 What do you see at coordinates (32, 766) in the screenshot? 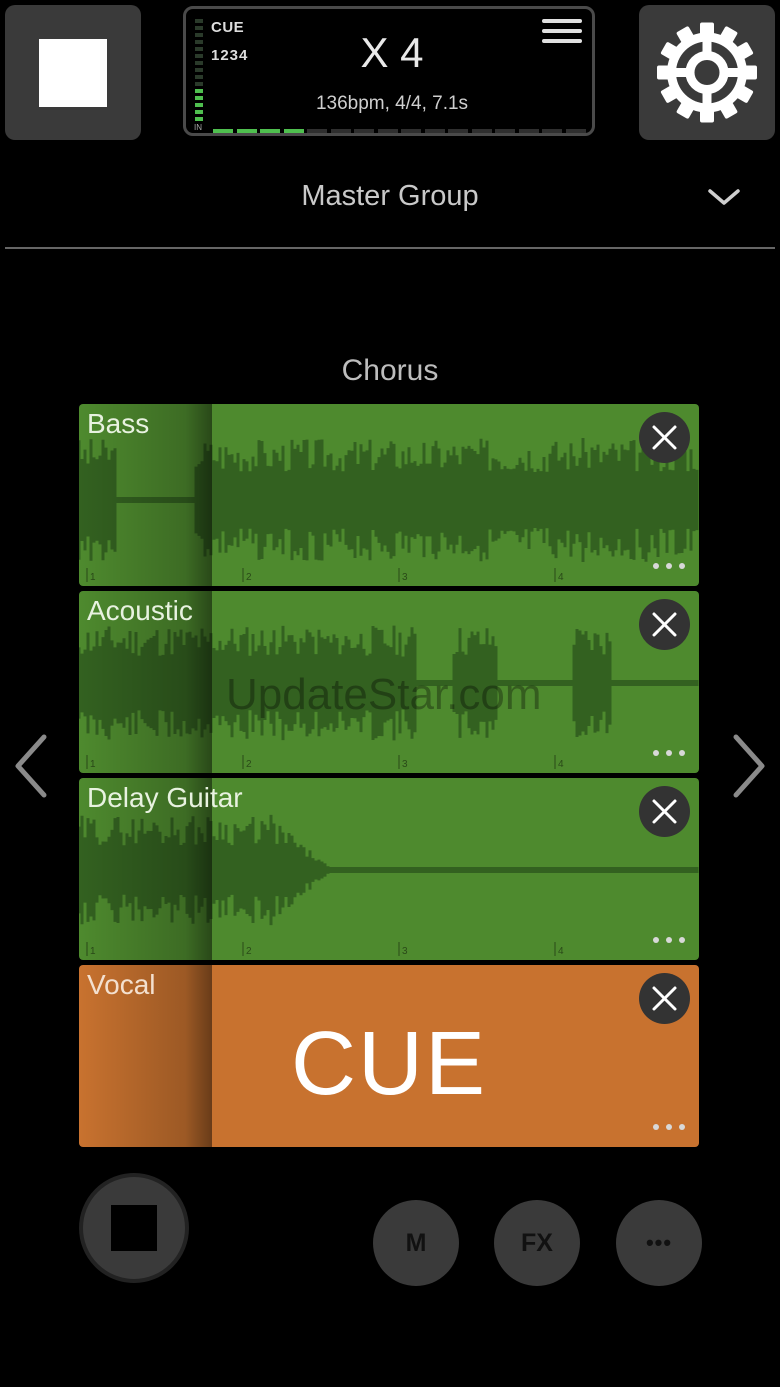
I see `chevron-left-icon` at bounding box center [32, 766].